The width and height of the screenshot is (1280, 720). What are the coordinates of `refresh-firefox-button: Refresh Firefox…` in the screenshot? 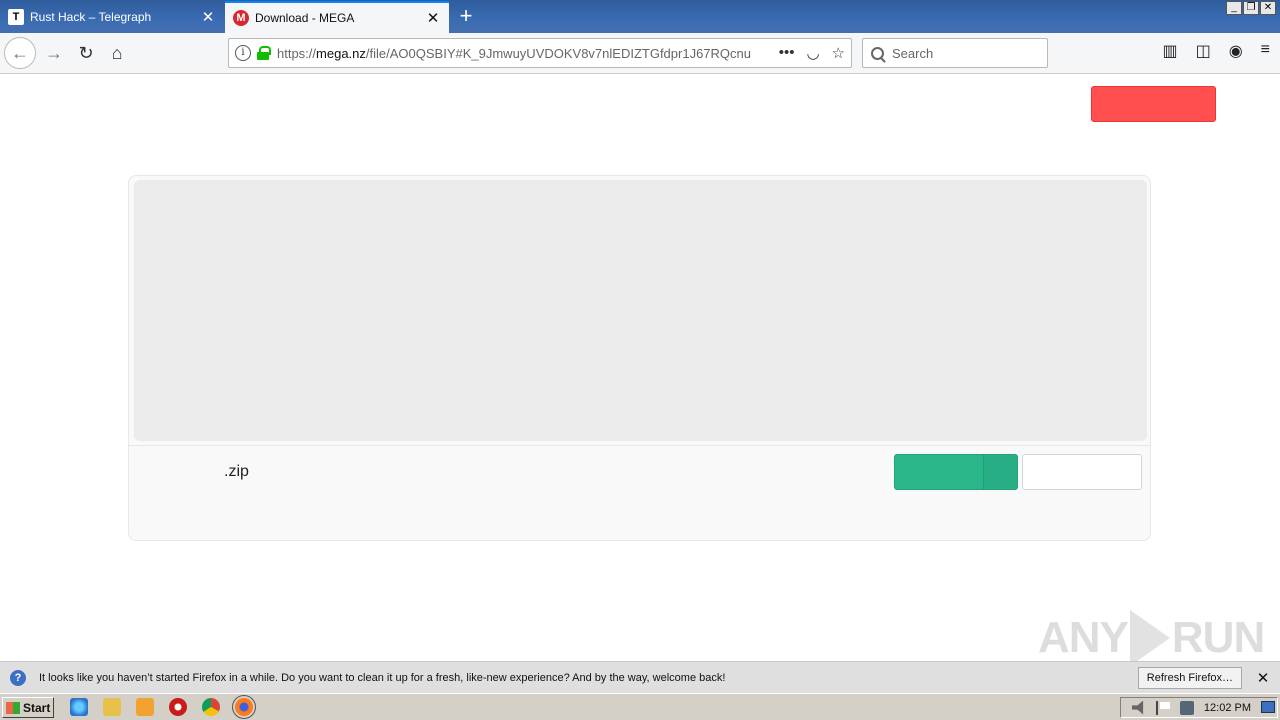 It's located at (1189, 677).